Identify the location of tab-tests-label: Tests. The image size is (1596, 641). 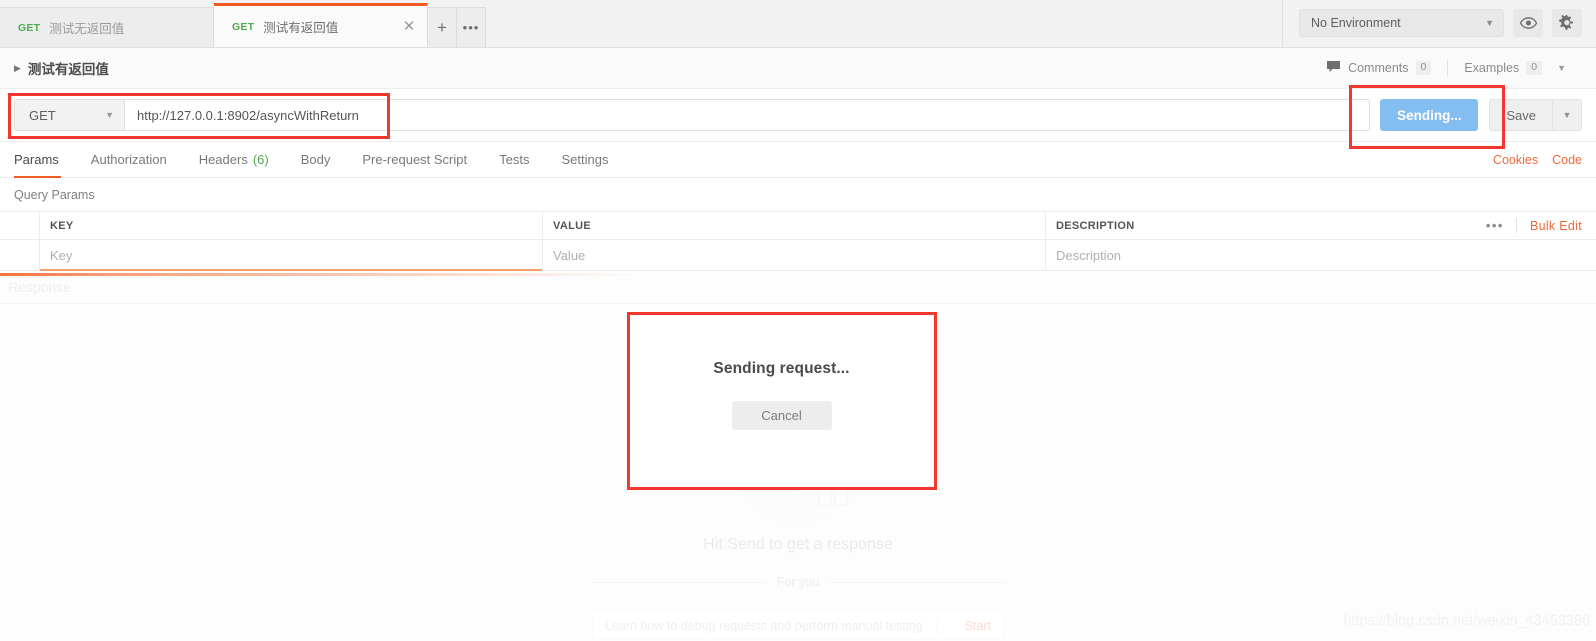
(514, 159).